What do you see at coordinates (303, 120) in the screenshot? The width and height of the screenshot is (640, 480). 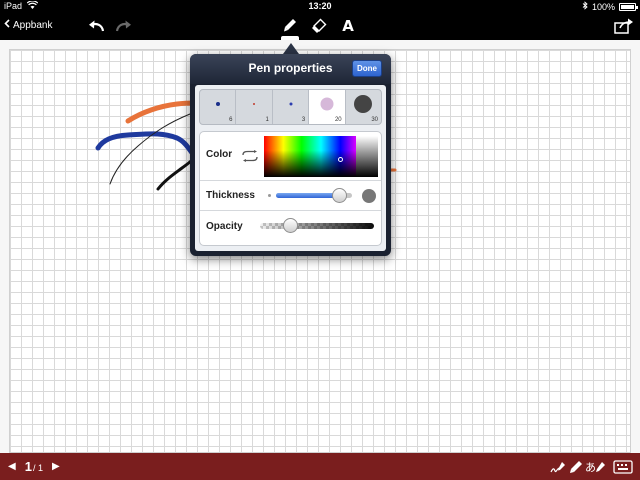 I see `size-label: 3` at bounding box center [303, 120].